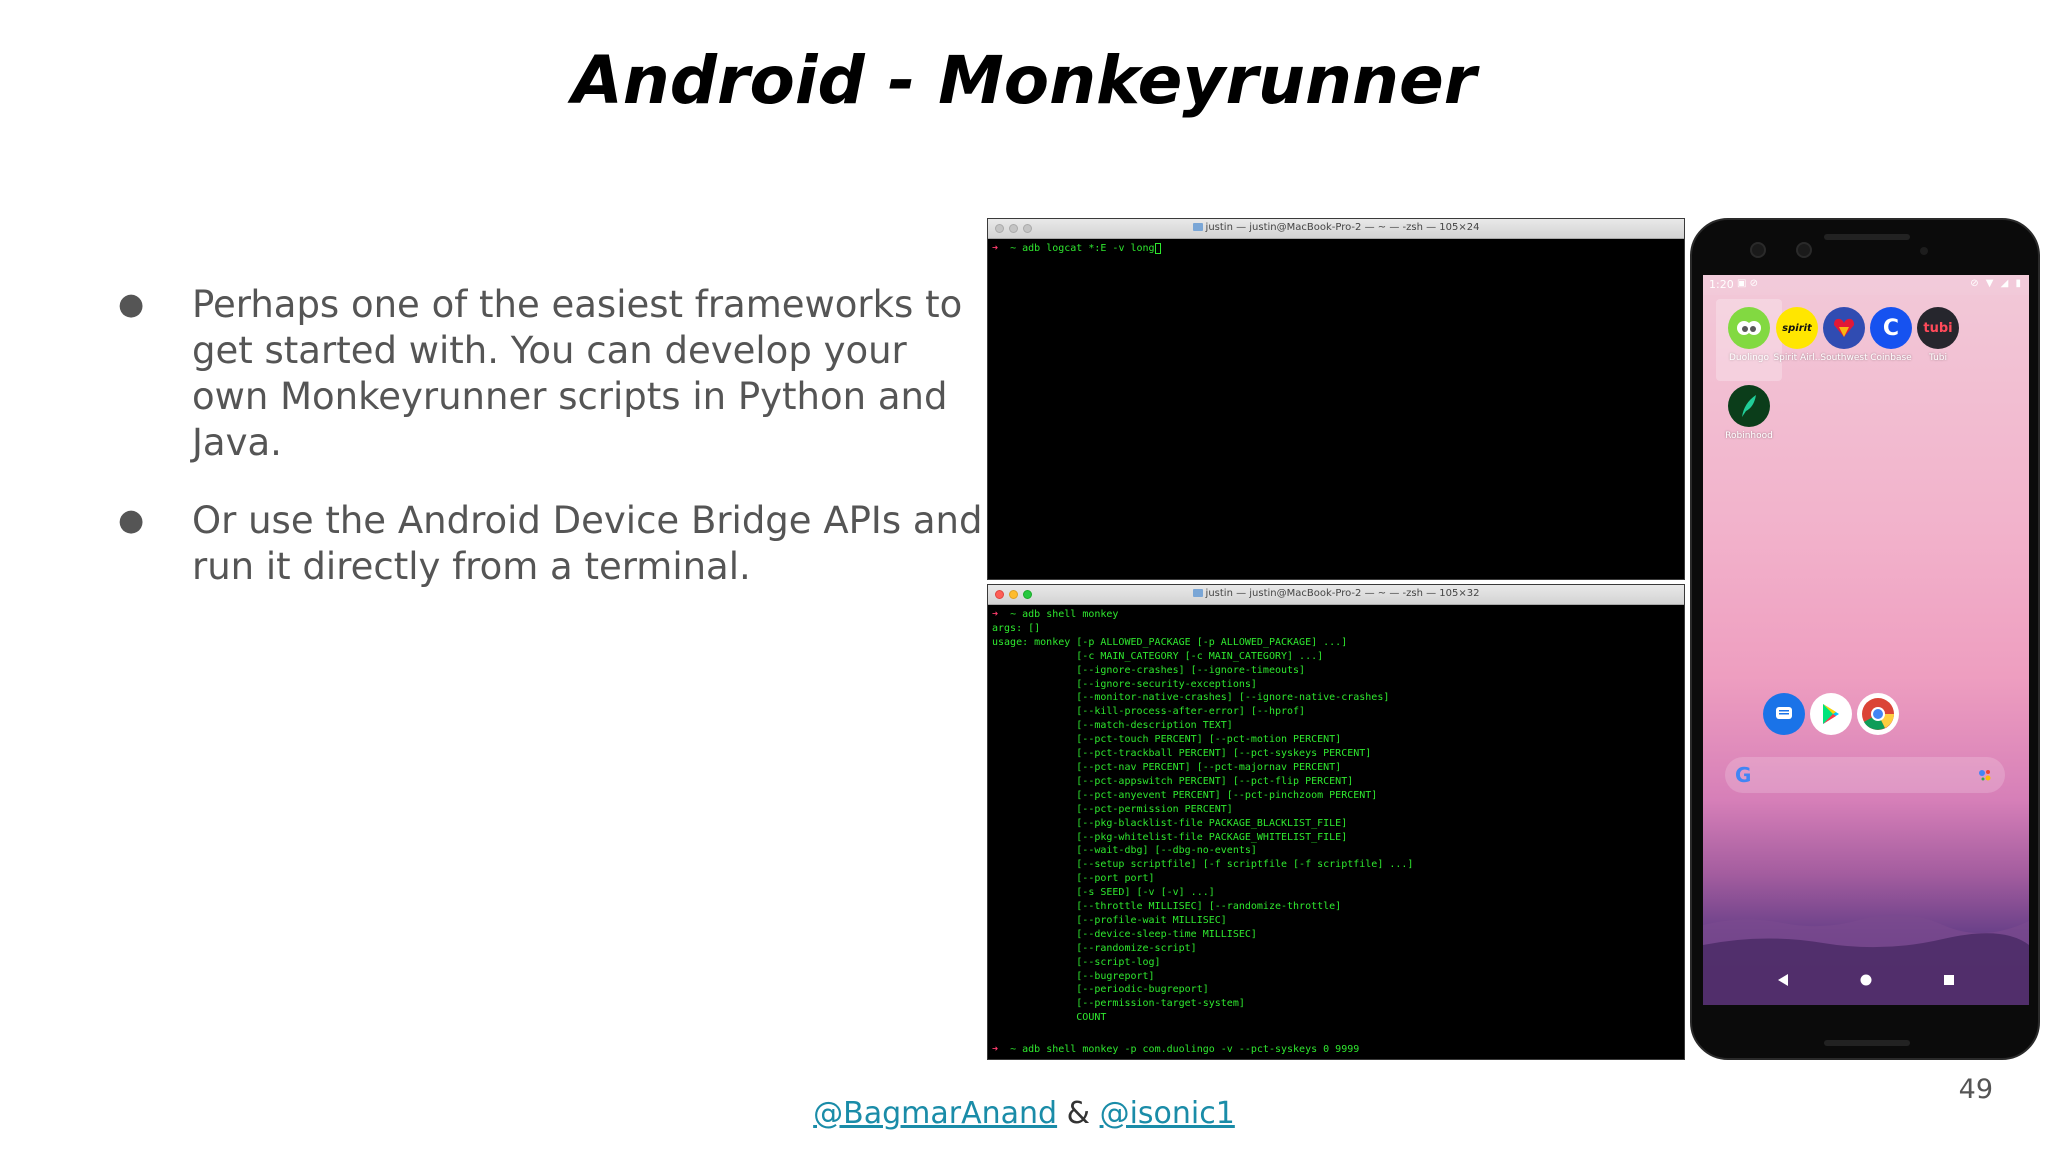  I want to click on terminal-line: [--match-description TEXT], so click(1112, 726).